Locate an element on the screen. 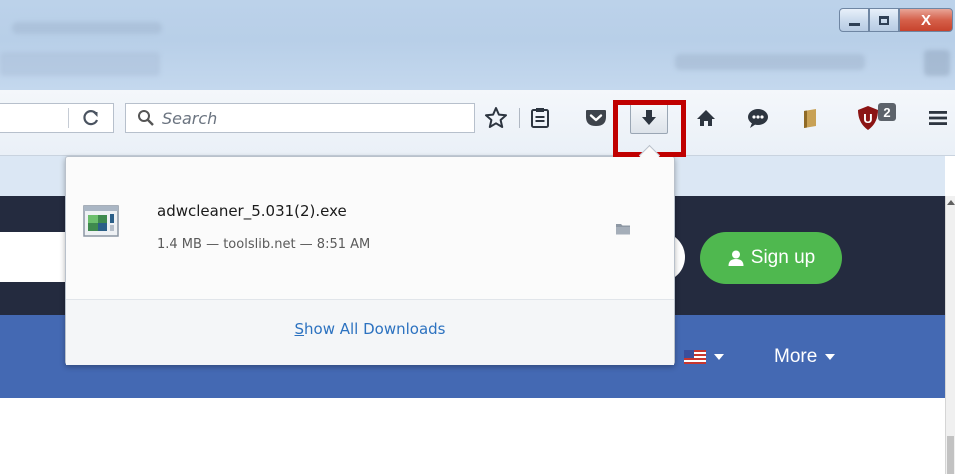 The image size is (955, 474). close-button: X is located at coordinates (926, 20).